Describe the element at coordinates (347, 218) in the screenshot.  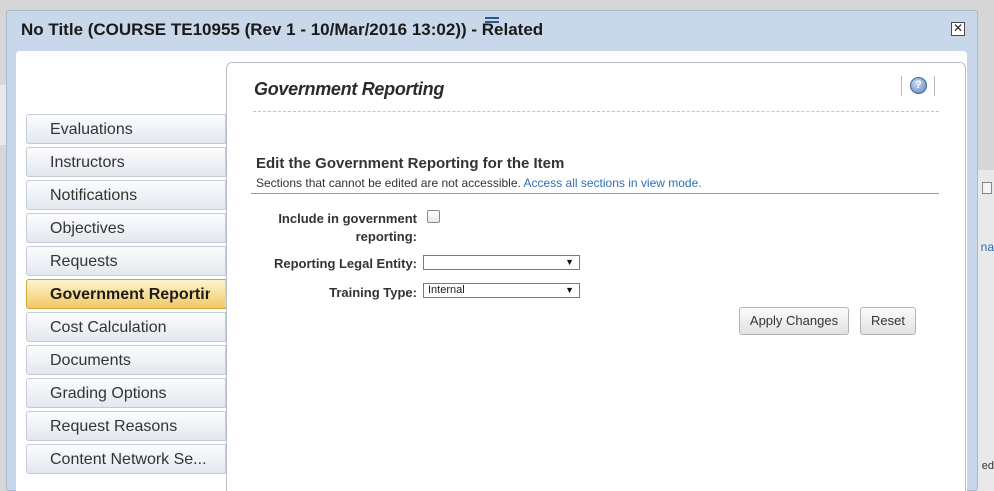
I see `include-label-line1: Include in government` at that location.